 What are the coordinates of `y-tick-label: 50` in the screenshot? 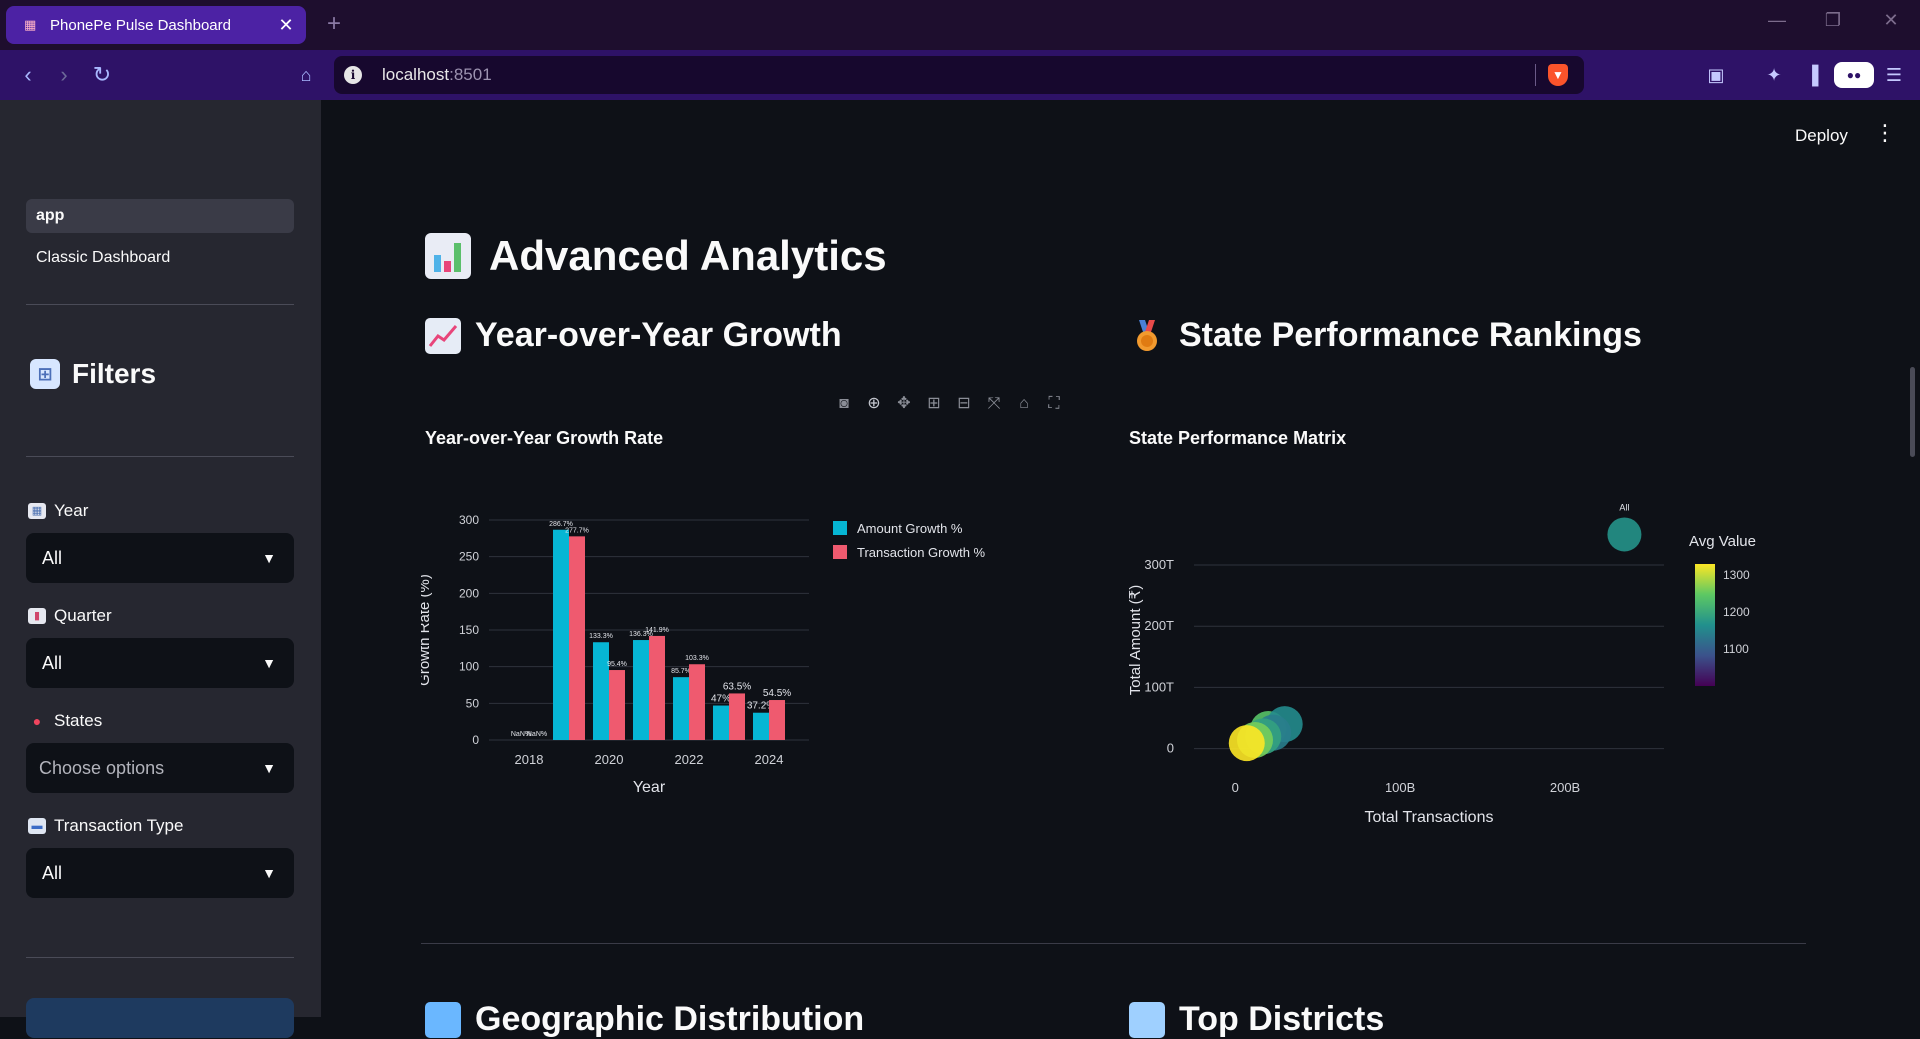 It's located at (473, 703).